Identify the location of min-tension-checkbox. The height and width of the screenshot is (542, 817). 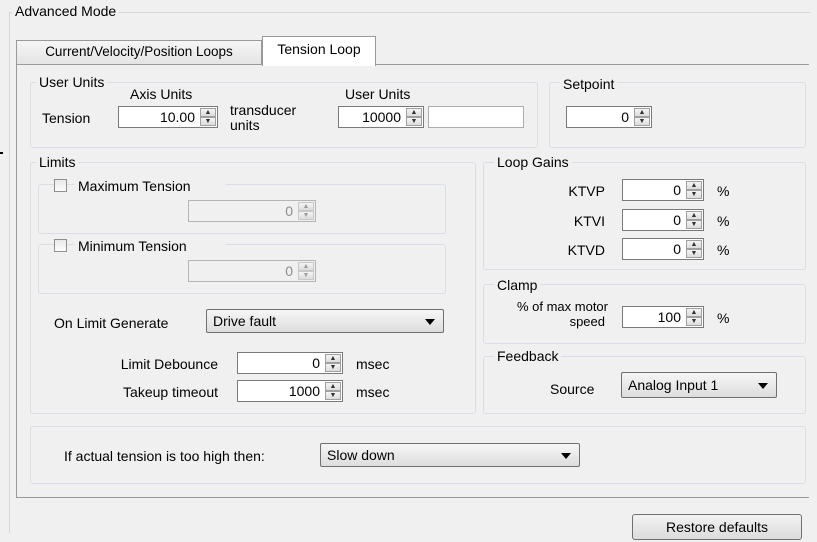
(60, 245).